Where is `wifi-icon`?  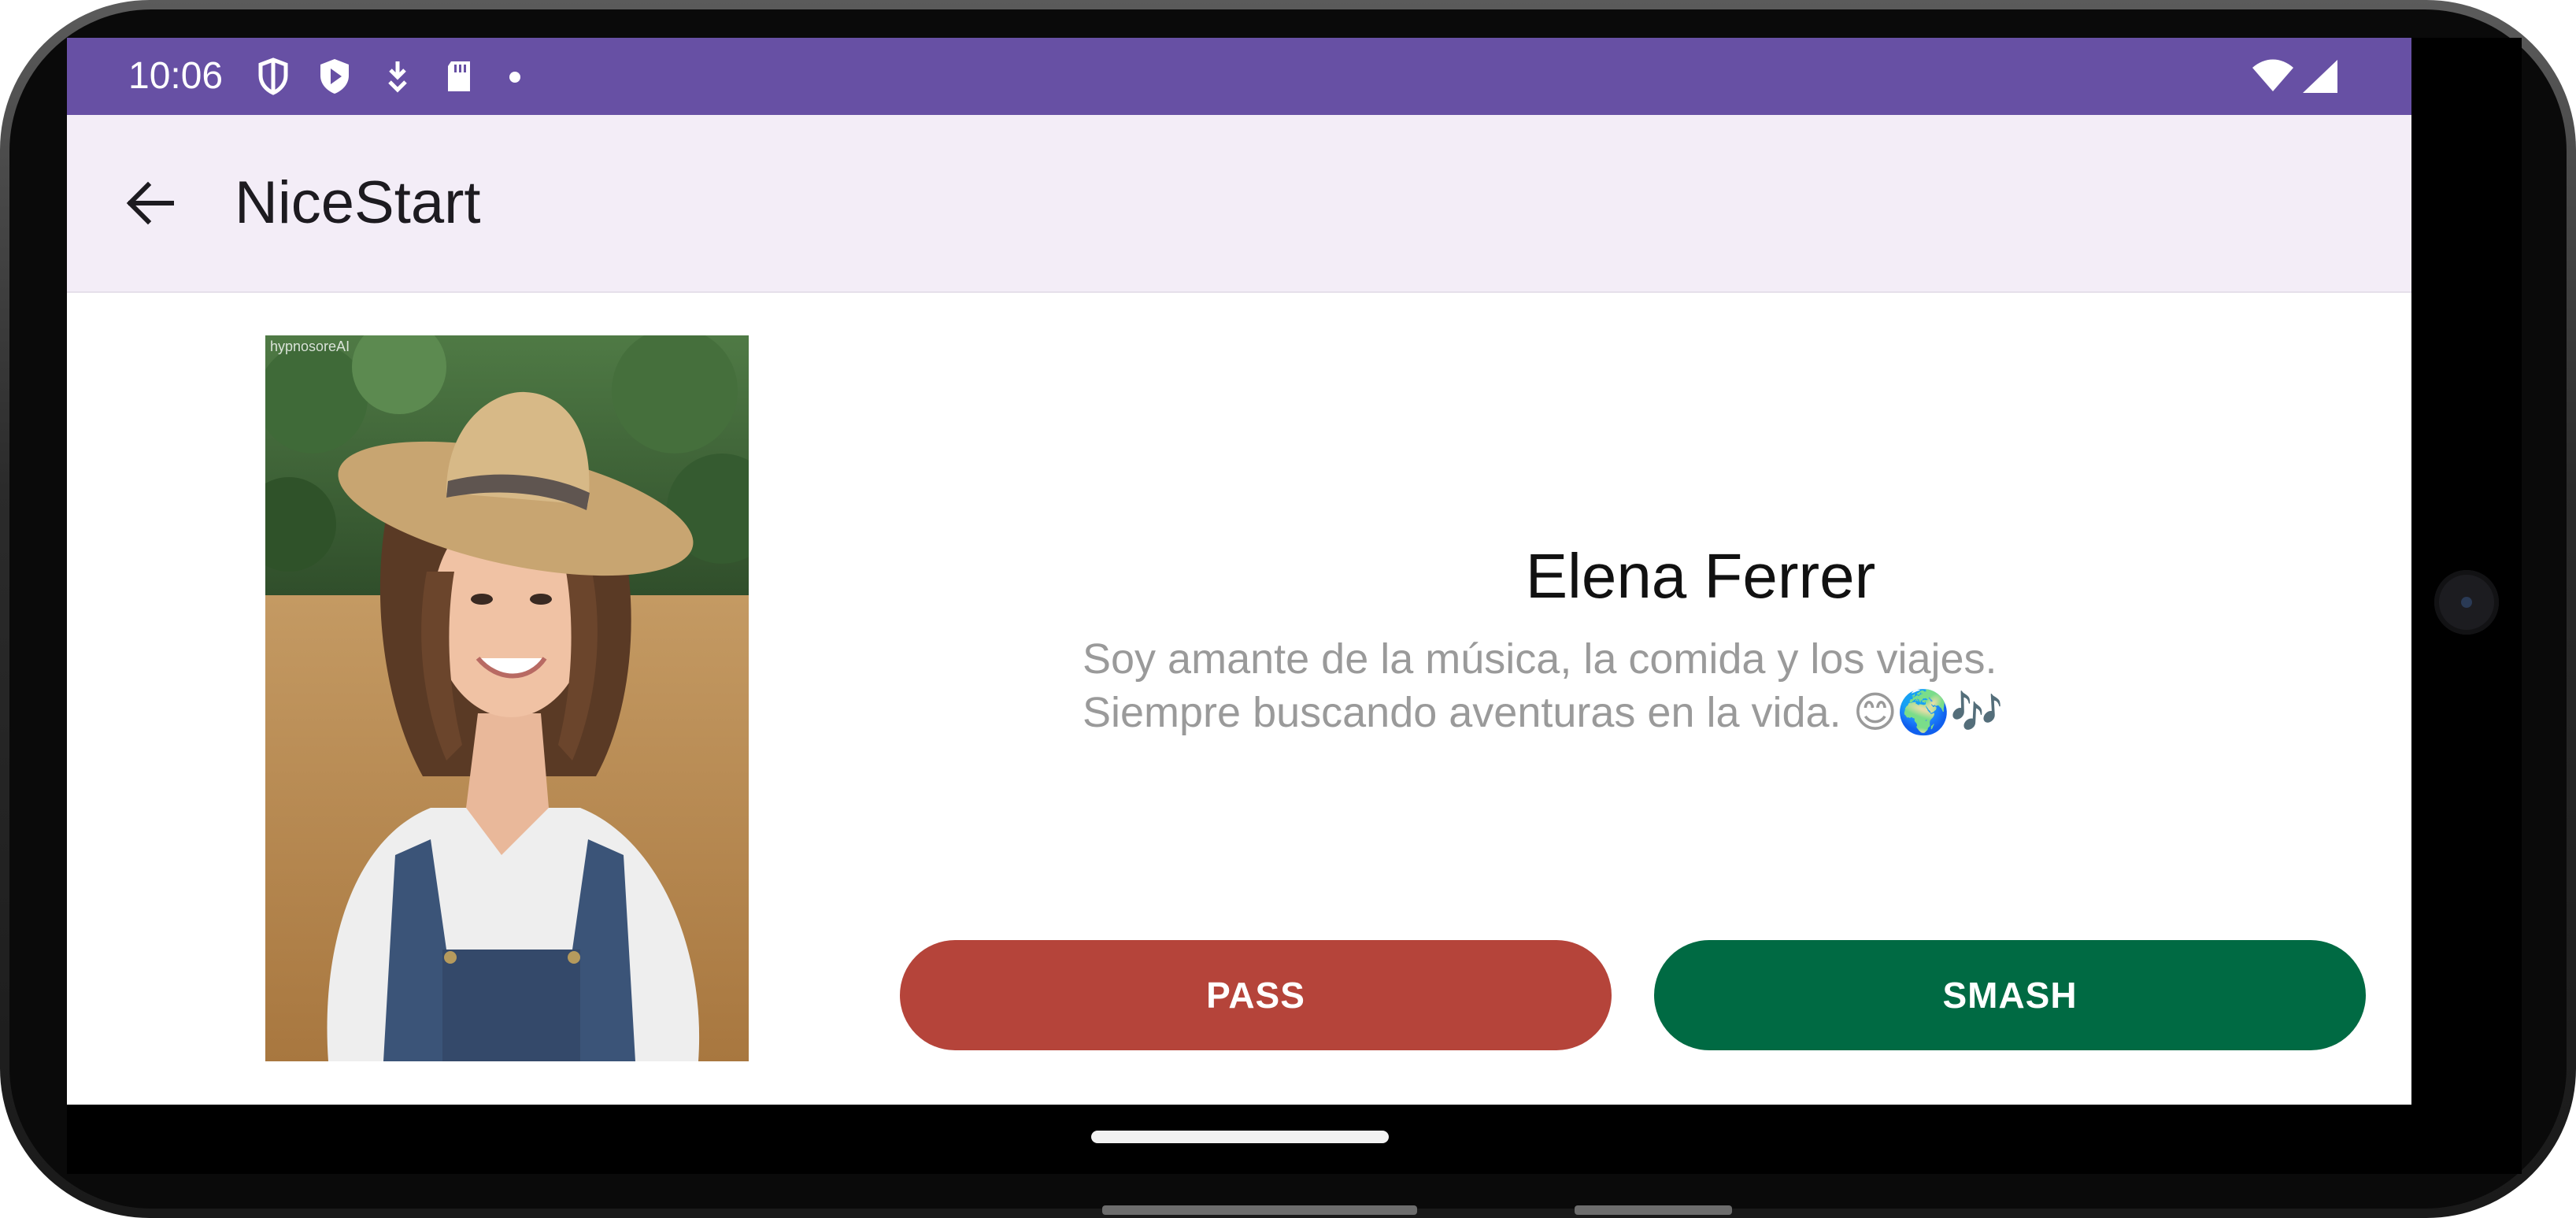
wifi-icon is located at coordinates (2272, 75).